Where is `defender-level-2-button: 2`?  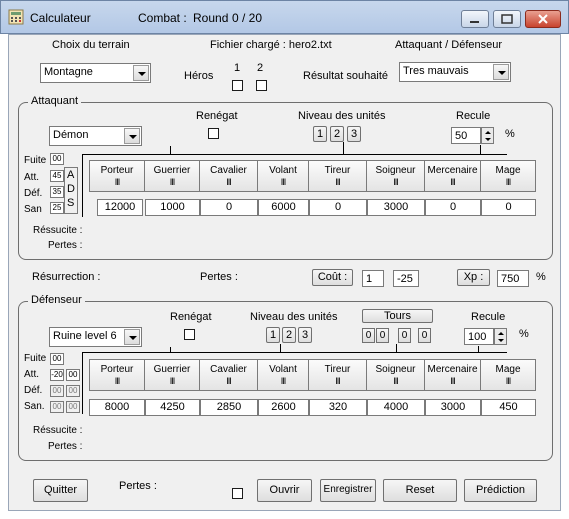 defender-level-2-button: 2 is located at coordinates (289, 335).